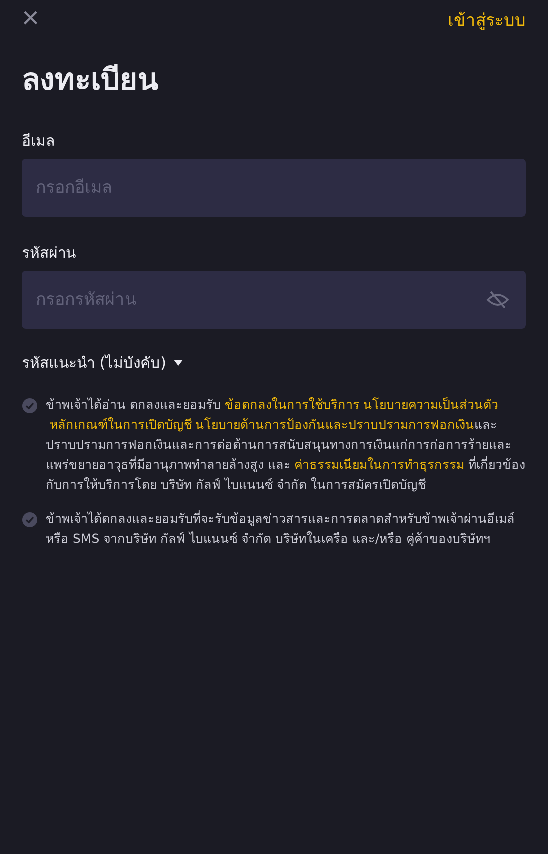  What do you see at coordinates (91, 81) in the screenshot?
I see `page-title: ลงทะเบียน` at bounding box center [91, 81].